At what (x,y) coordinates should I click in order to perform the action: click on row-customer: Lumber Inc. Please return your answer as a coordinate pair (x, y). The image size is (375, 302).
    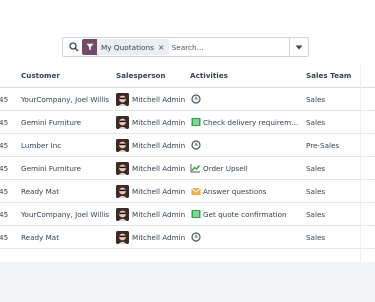
    Looking at the image, I should click on (41, 145).